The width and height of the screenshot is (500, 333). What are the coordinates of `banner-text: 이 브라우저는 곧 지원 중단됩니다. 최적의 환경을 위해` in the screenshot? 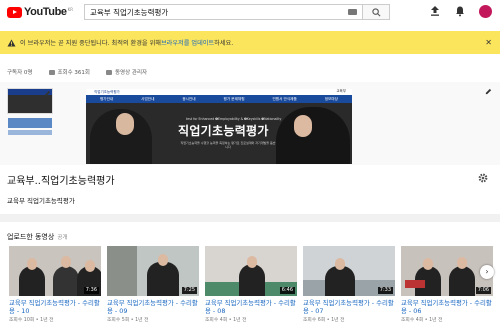 It's located at (90, 43).